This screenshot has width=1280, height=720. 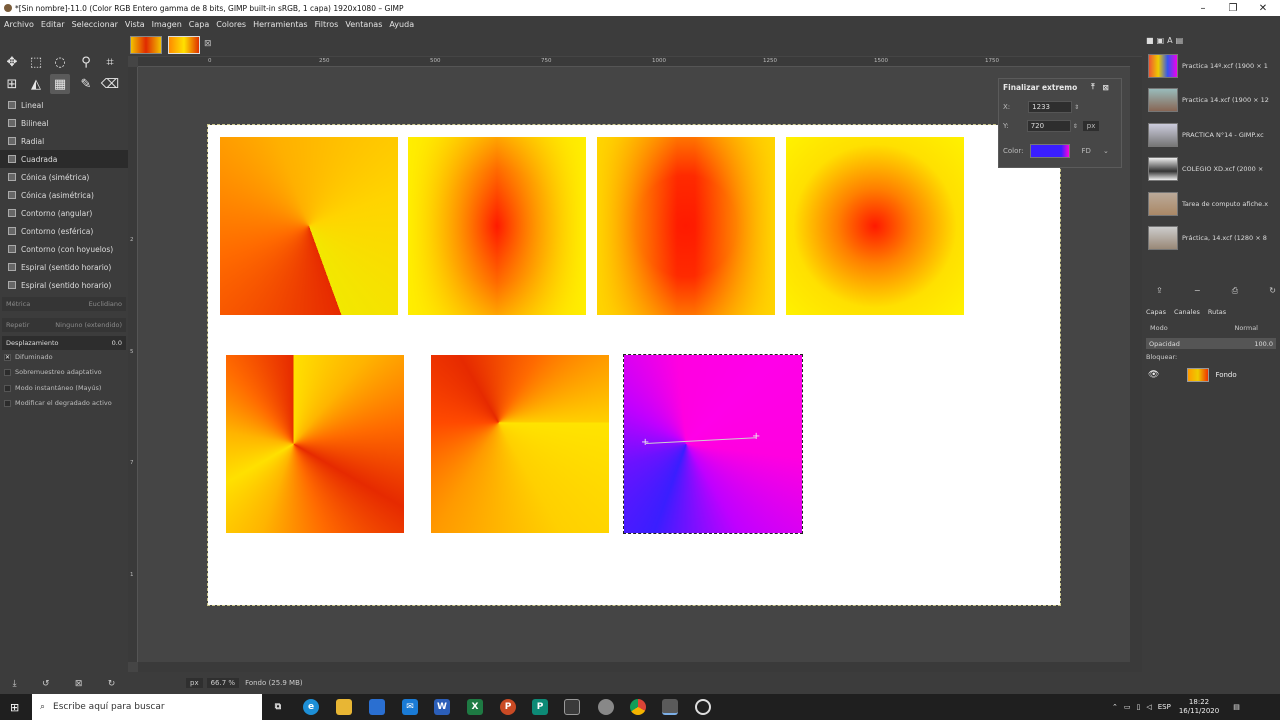 What do you see at coordinates (1076, 107) in the screenshot?
I see `x-spin-icon: ⇕` at bounding box center [1076, 107].